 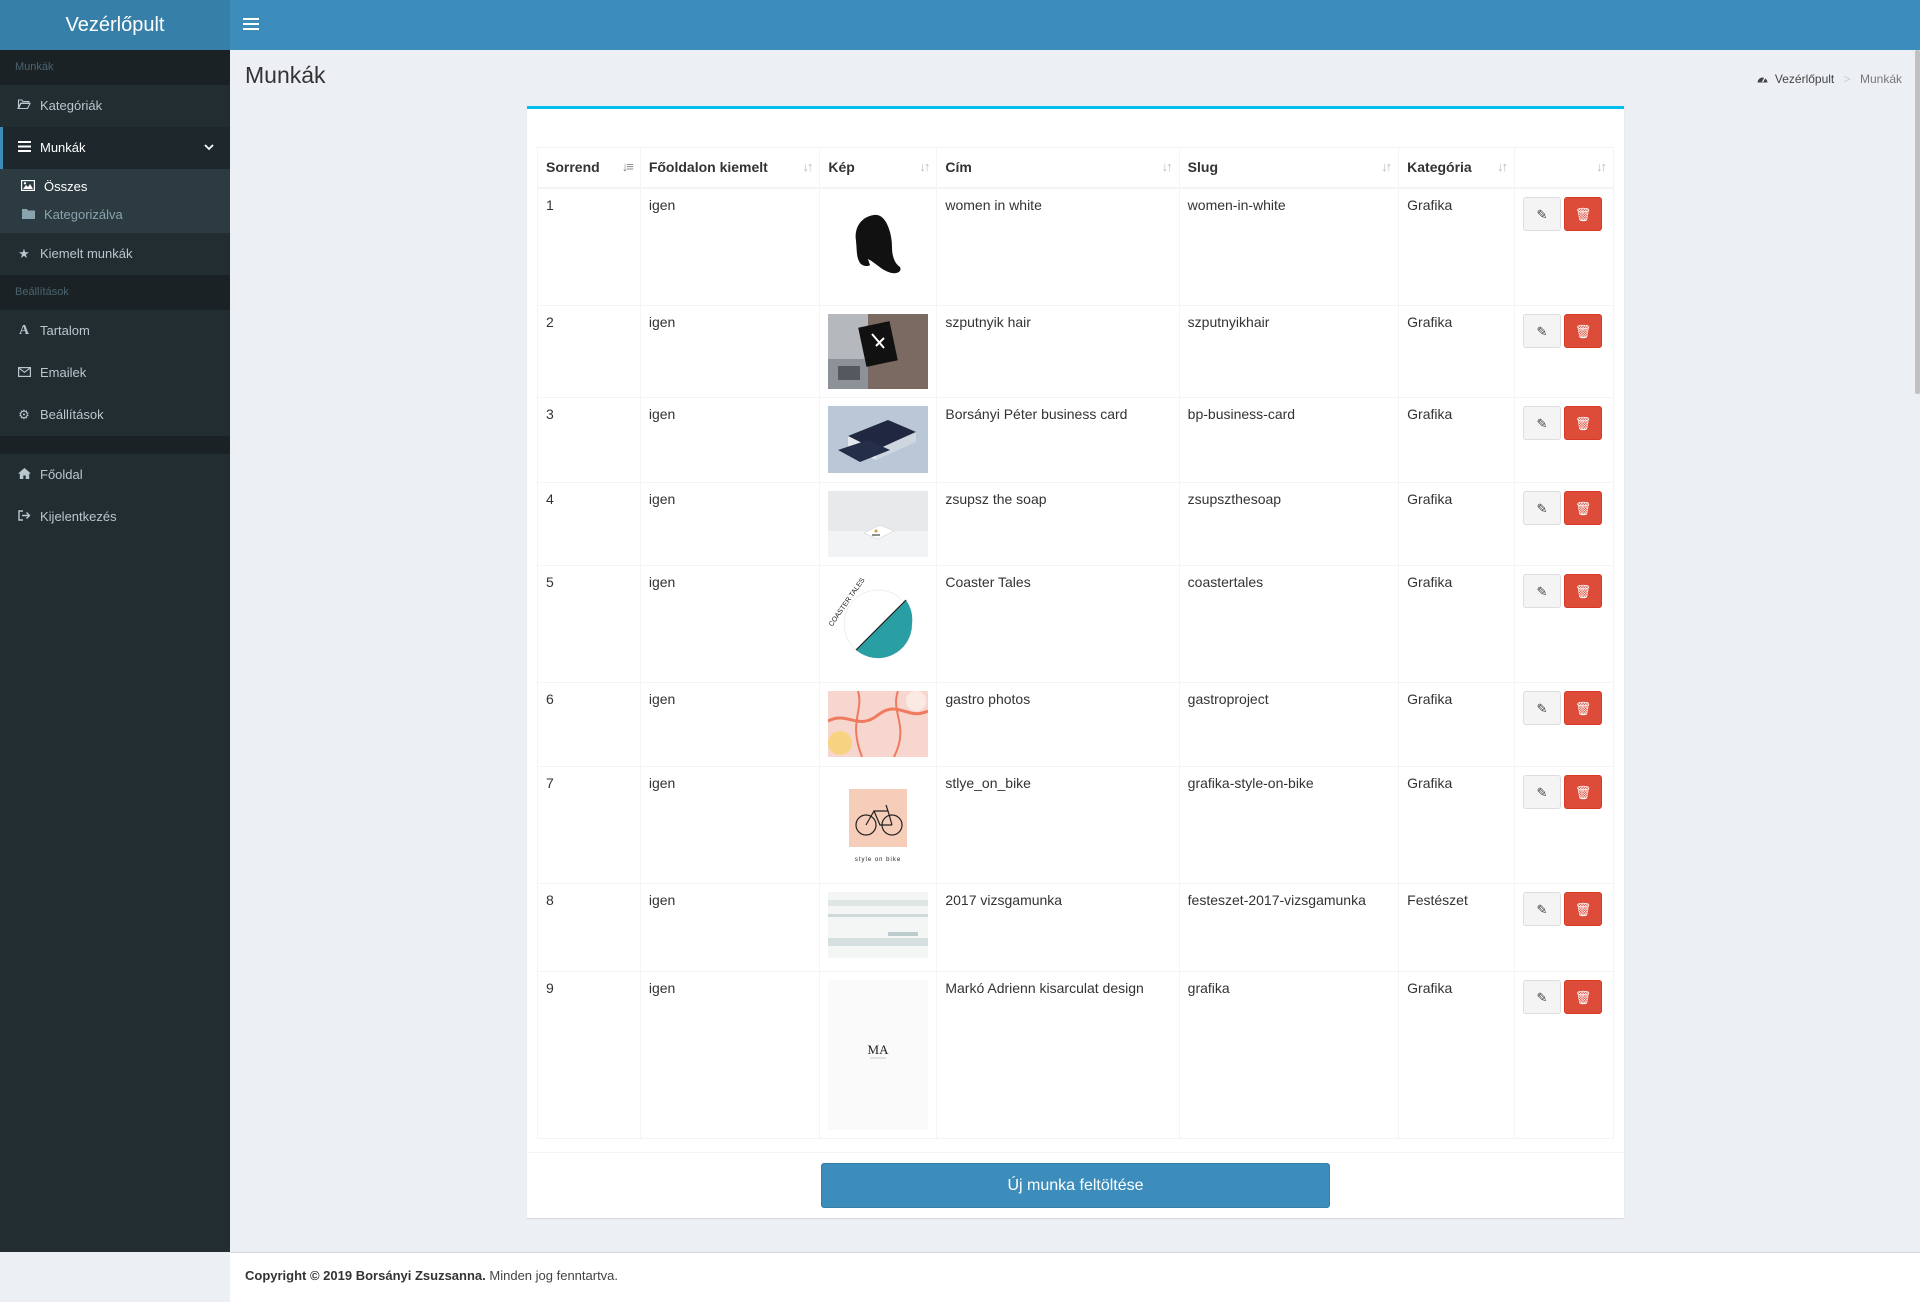 What do you see at coordinates (1058, 623) in the screenshot?
I see `cell-title: Coaster Tales` at bounding box center [1058, 623].